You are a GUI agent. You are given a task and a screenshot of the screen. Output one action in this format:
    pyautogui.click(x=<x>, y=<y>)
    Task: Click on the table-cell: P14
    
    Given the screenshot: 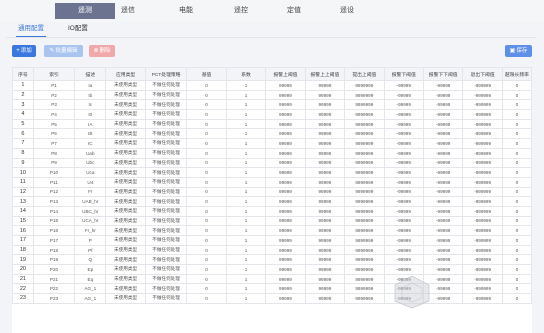 What is the action you would take?
    pyautogui.click(x=54, y=211)
    